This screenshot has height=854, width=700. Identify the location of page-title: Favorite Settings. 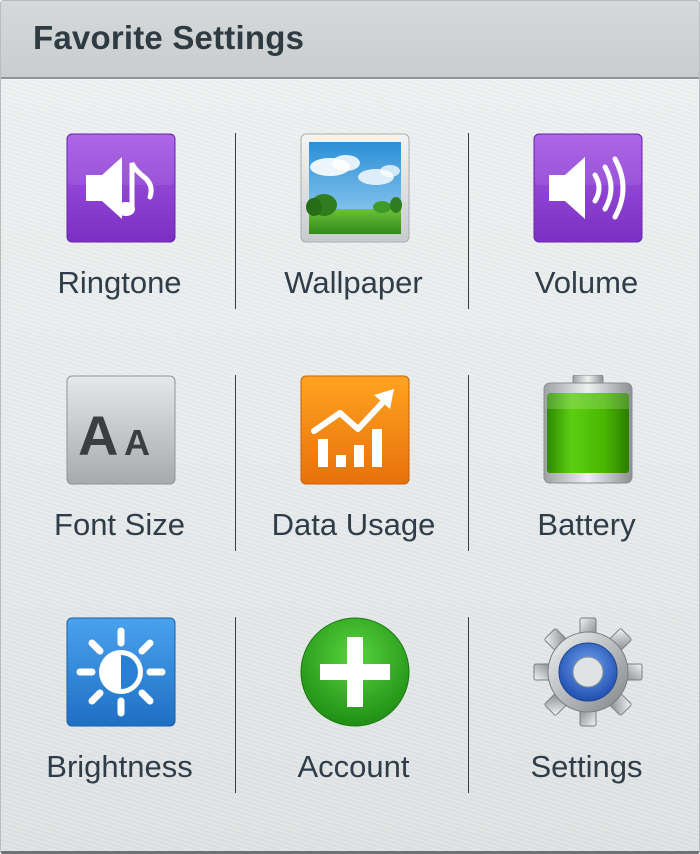
(169, 37).